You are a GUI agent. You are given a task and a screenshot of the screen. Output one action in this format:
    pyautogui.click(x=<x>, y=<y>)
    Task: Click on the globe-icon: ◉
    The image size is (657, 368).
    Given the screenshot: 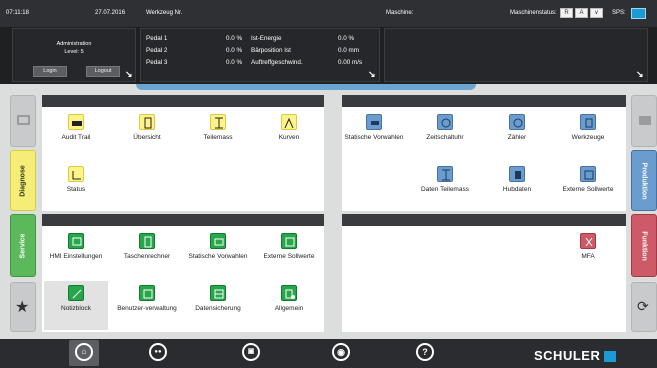 What is the action you would take?
    pyautogui.click(x=341, y=352)
    